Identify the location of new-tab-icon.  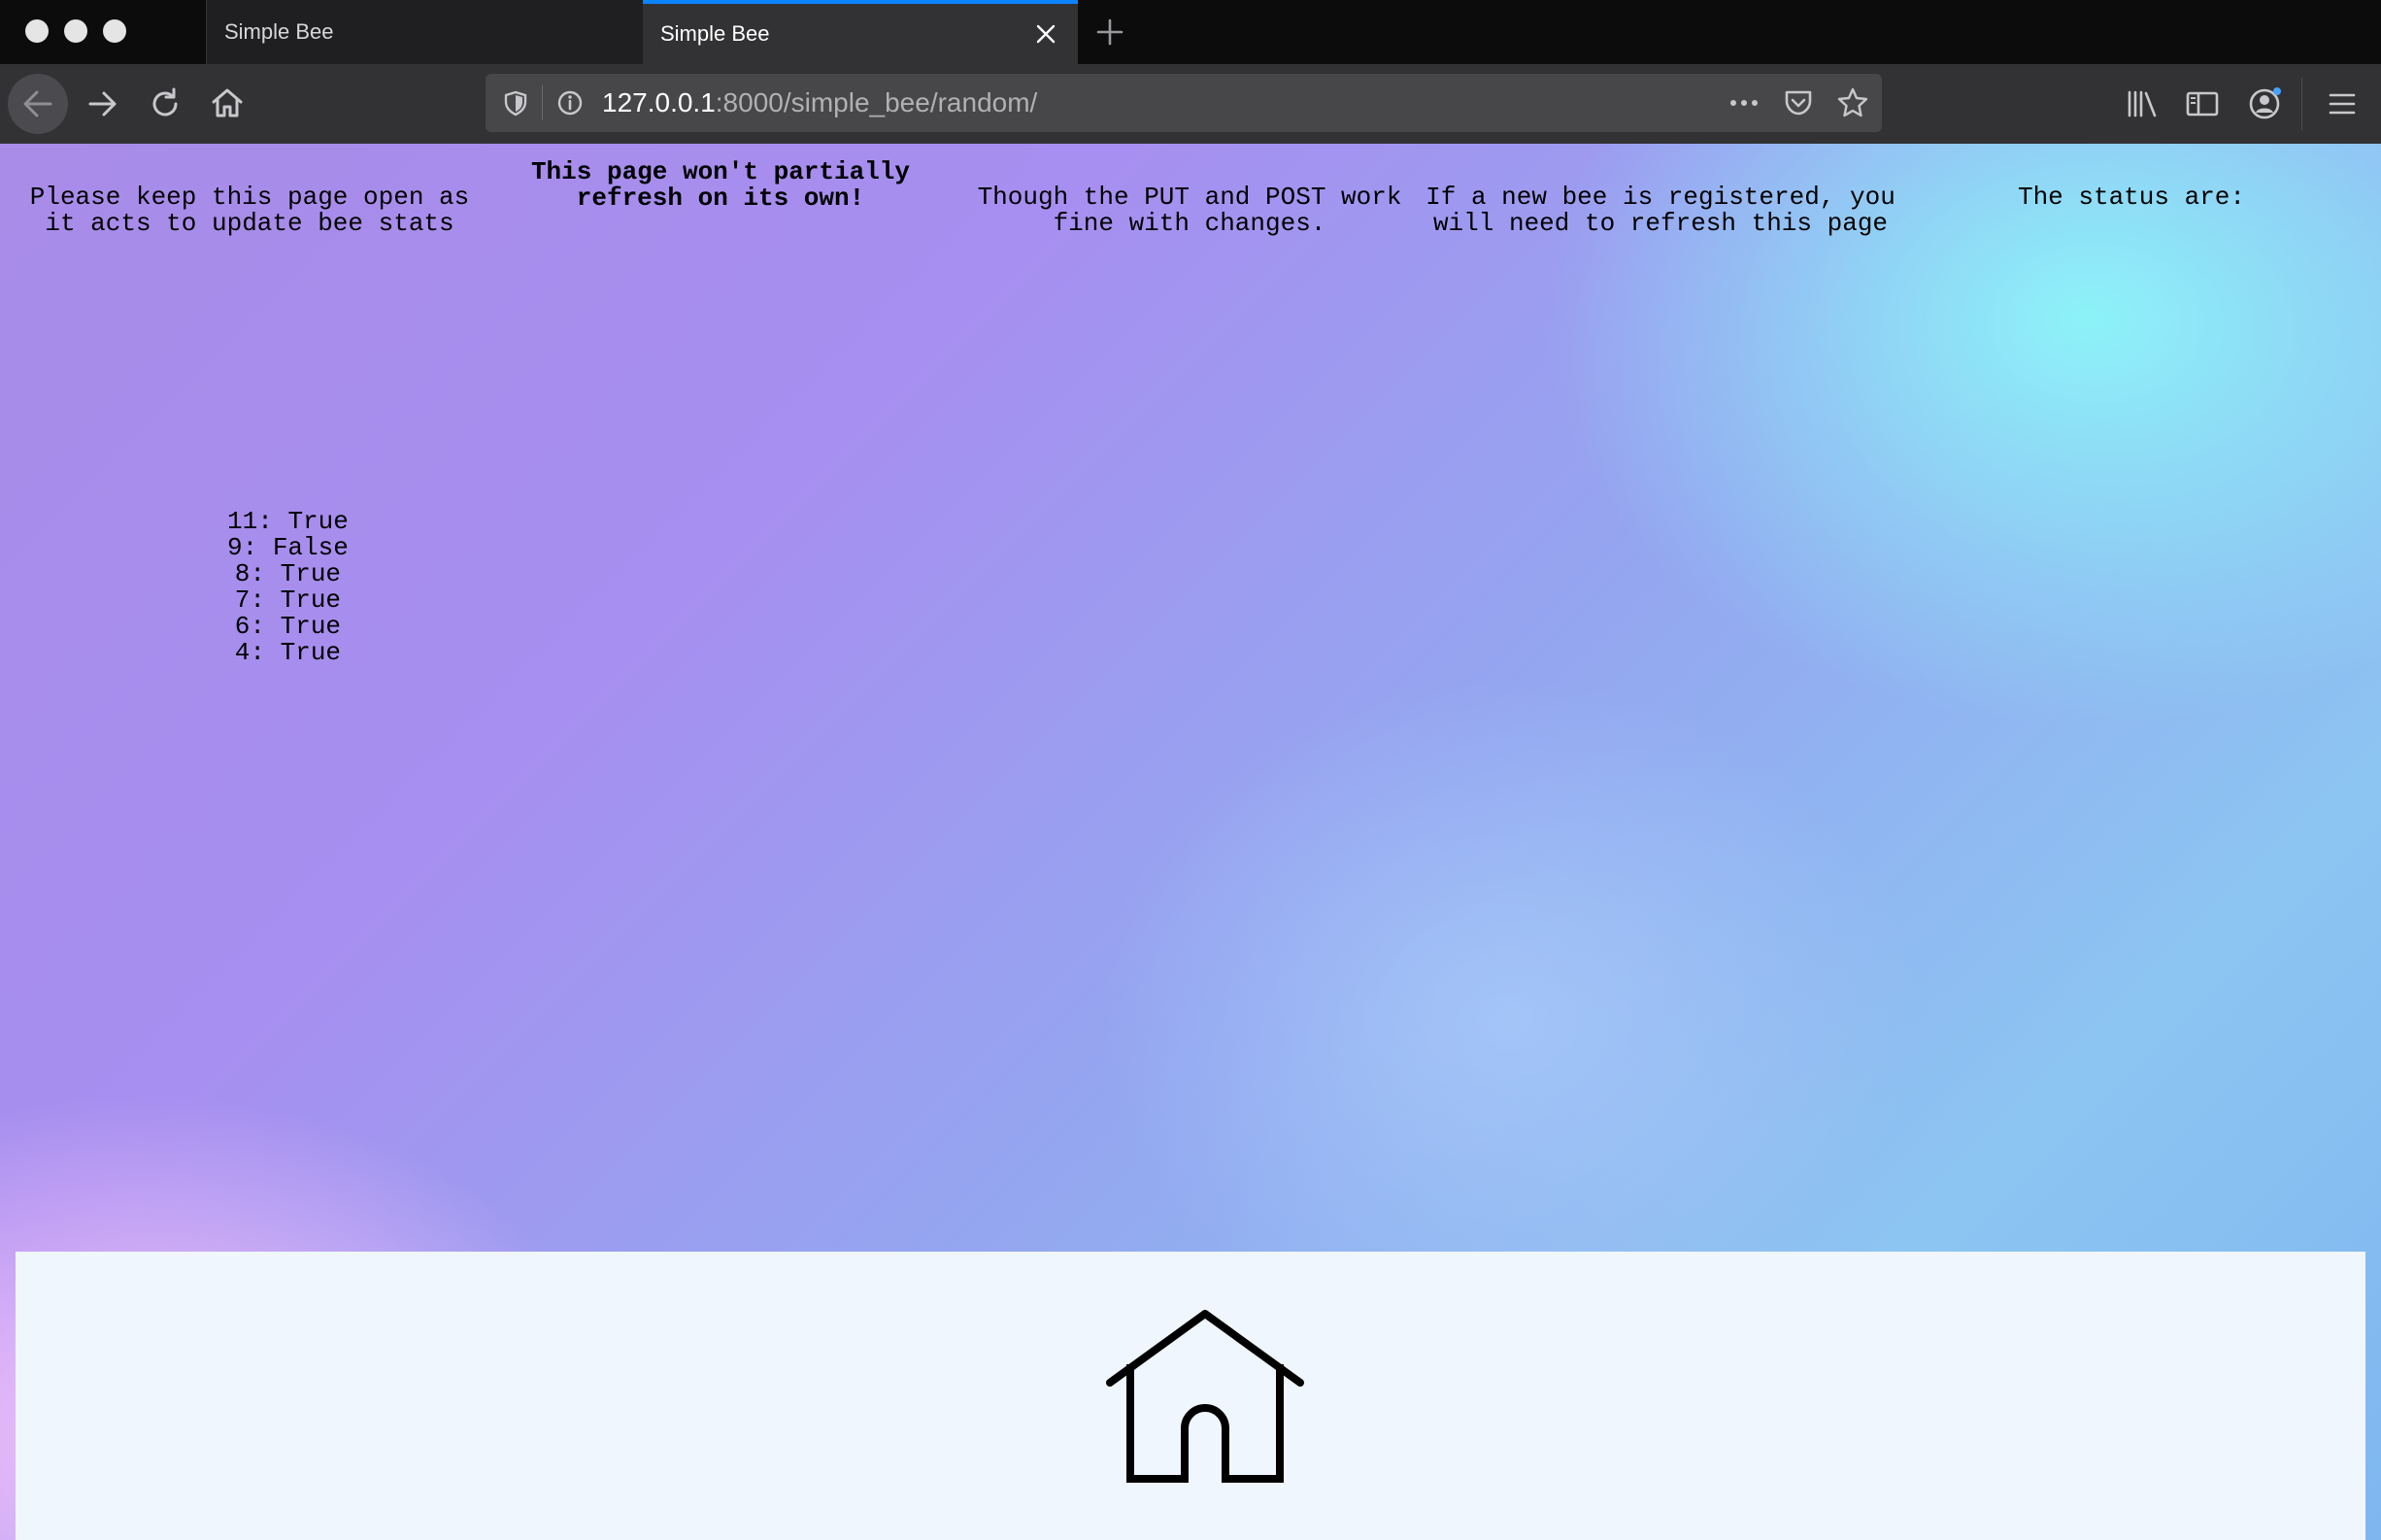
(1109, 32).